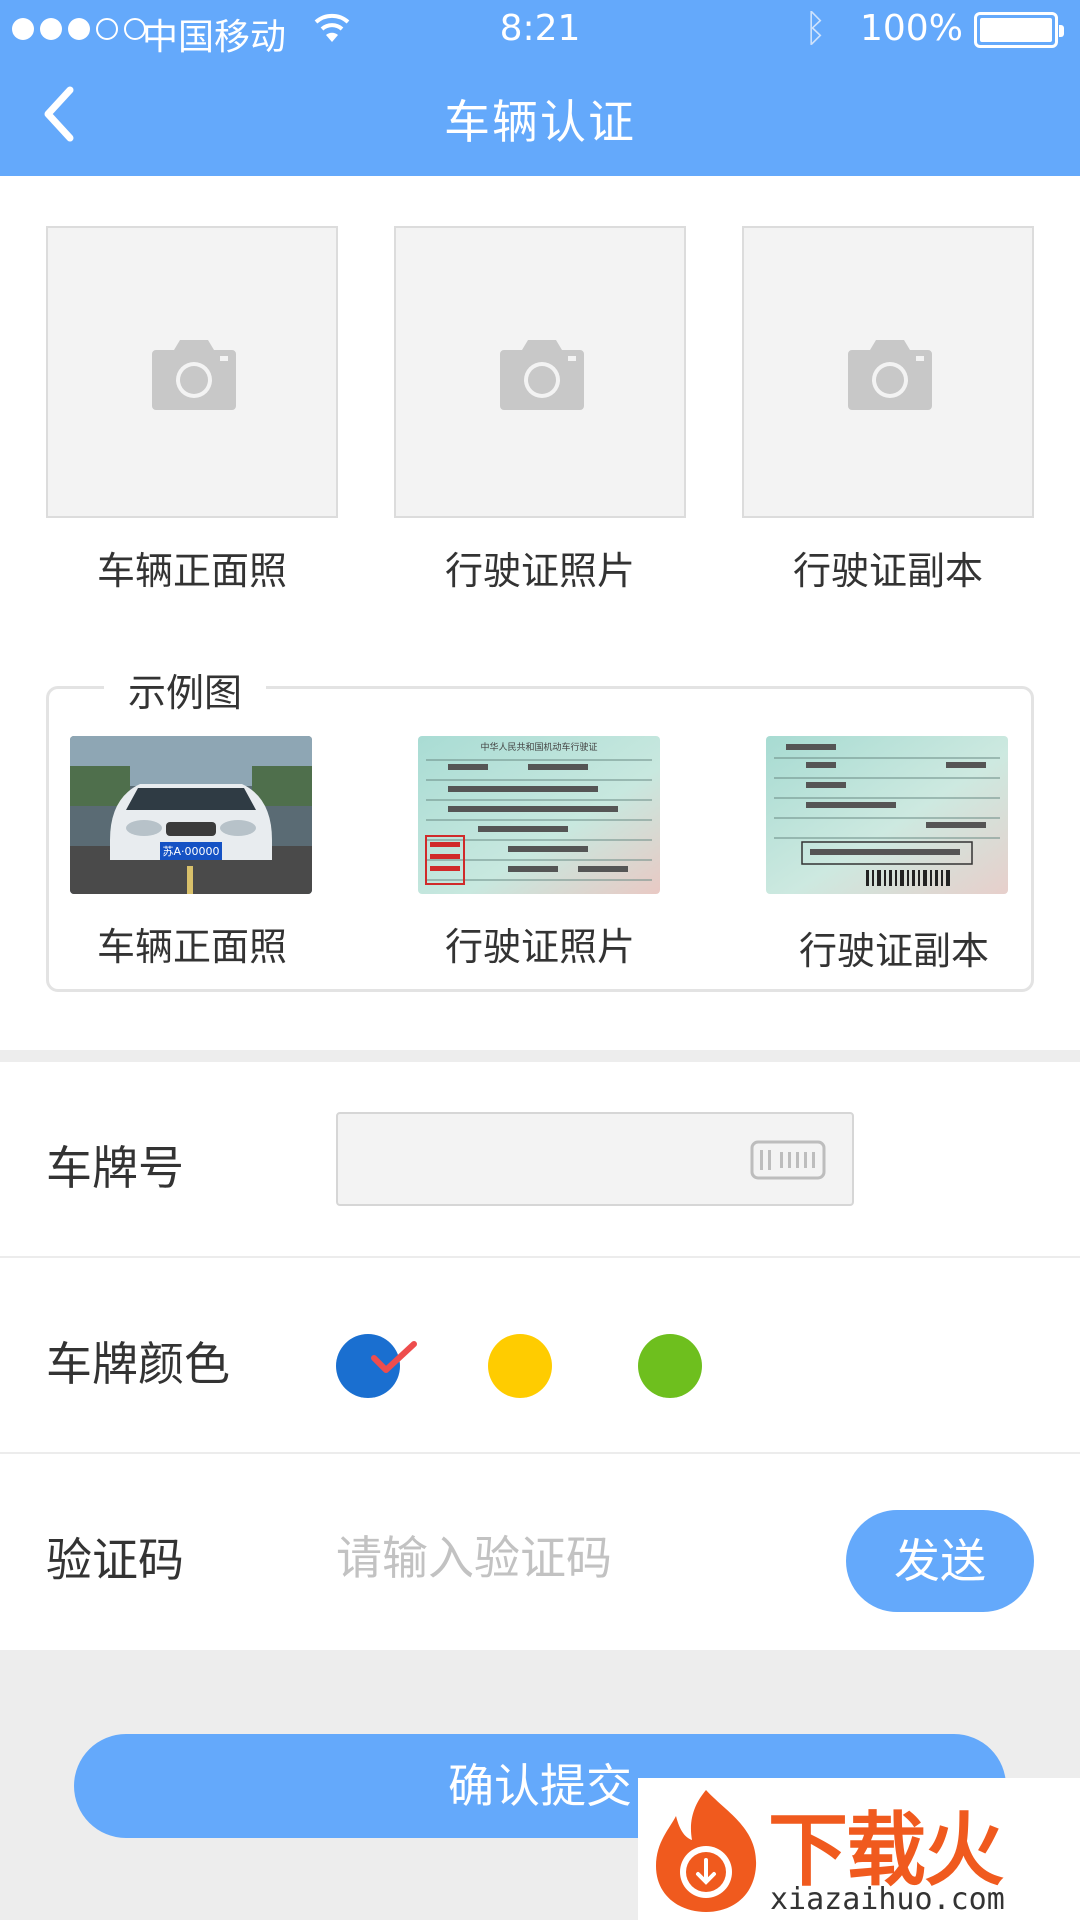 This screenshot has width=1080, height=1920. Describe the element at coordinates (940, 1561) in the screenshot. I see `send-code-button: 发送` at that location.